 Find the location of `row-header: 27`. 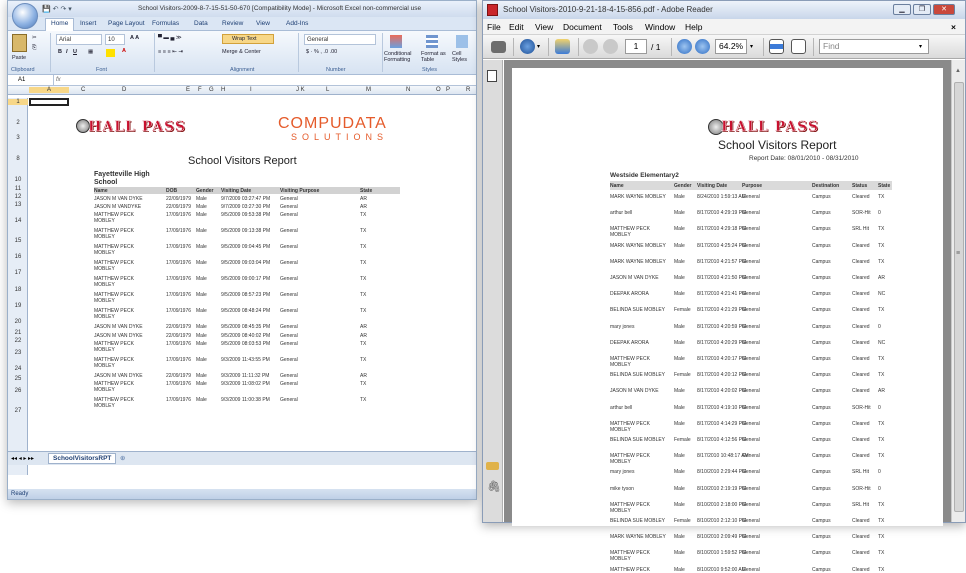

row-header: 27 is located at coordinates (18, 411).